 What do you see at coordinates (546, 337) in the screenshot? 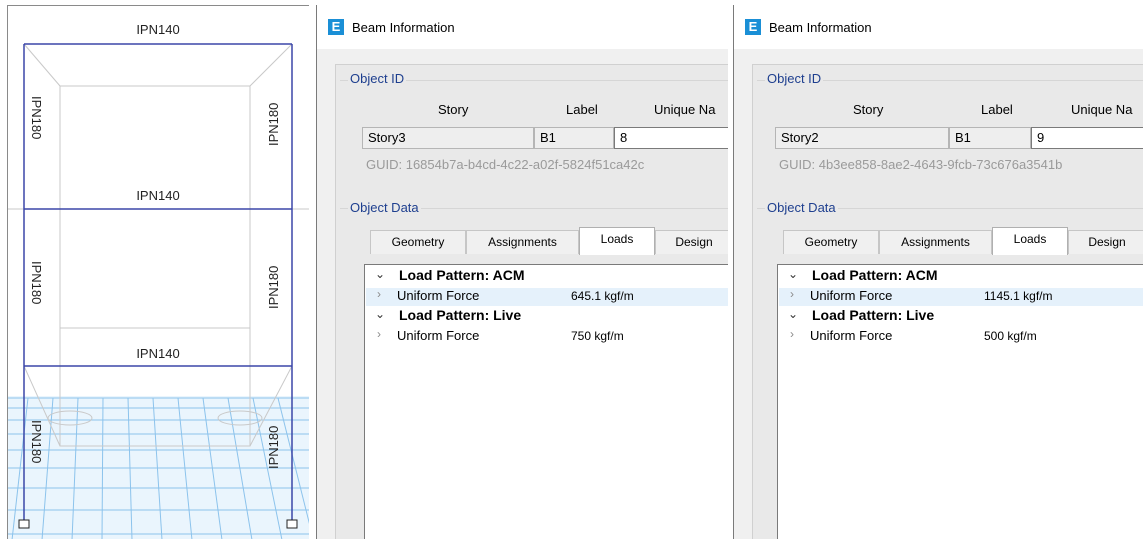
I see `tree-row-property: › Uniform Force 750 kgf/m` at bounding box center [546, 337].